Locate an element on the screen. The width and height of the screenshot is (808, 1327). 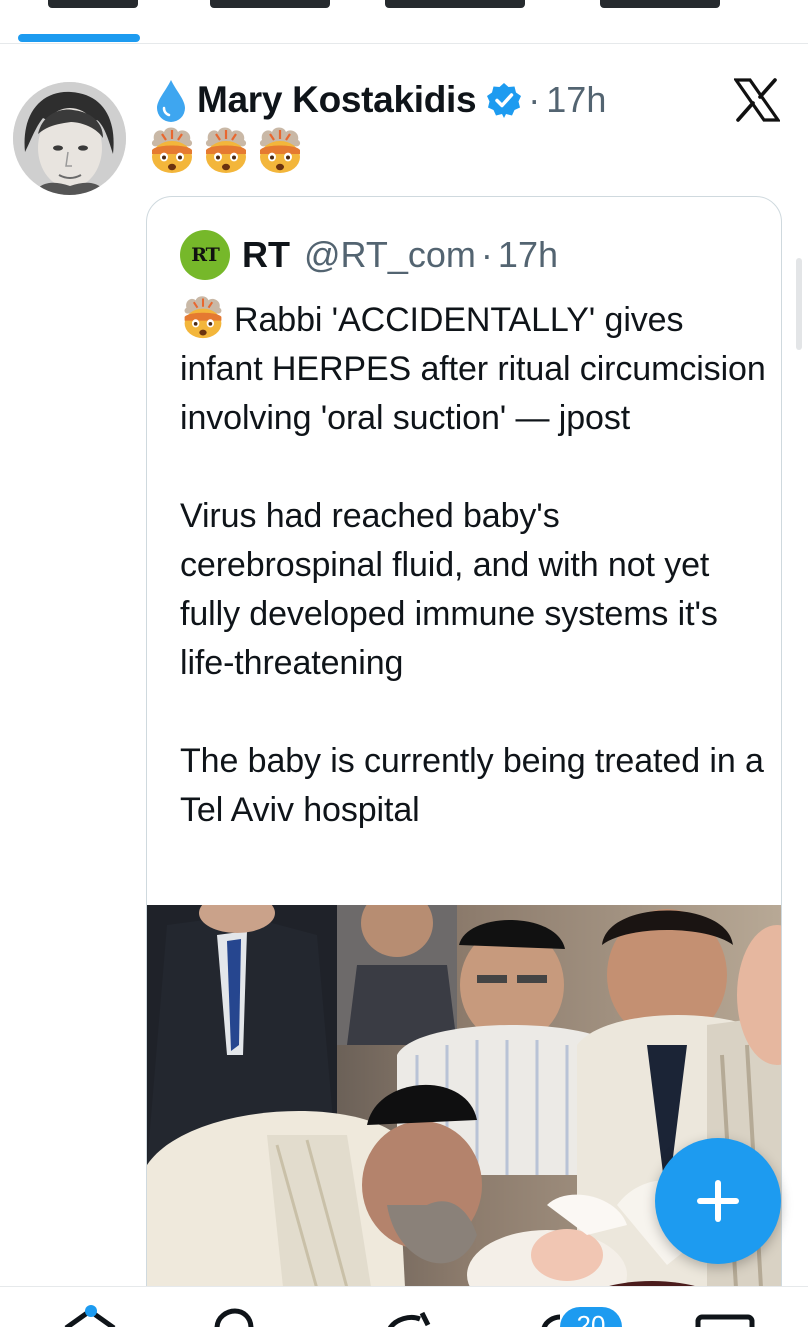
active-tab-indicator is located at coordinates (79, 38).